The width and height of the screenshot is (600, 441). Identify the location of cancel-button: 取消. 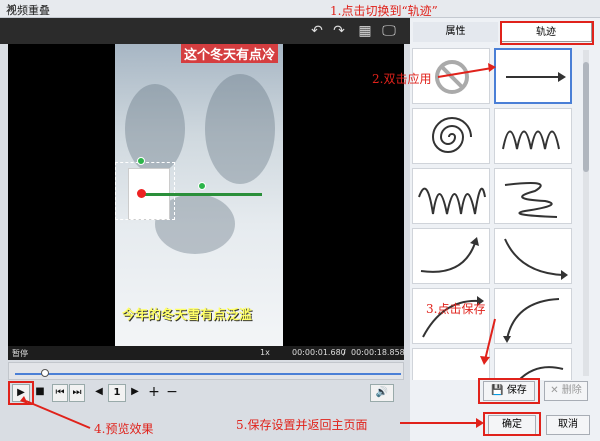
(568, 425).